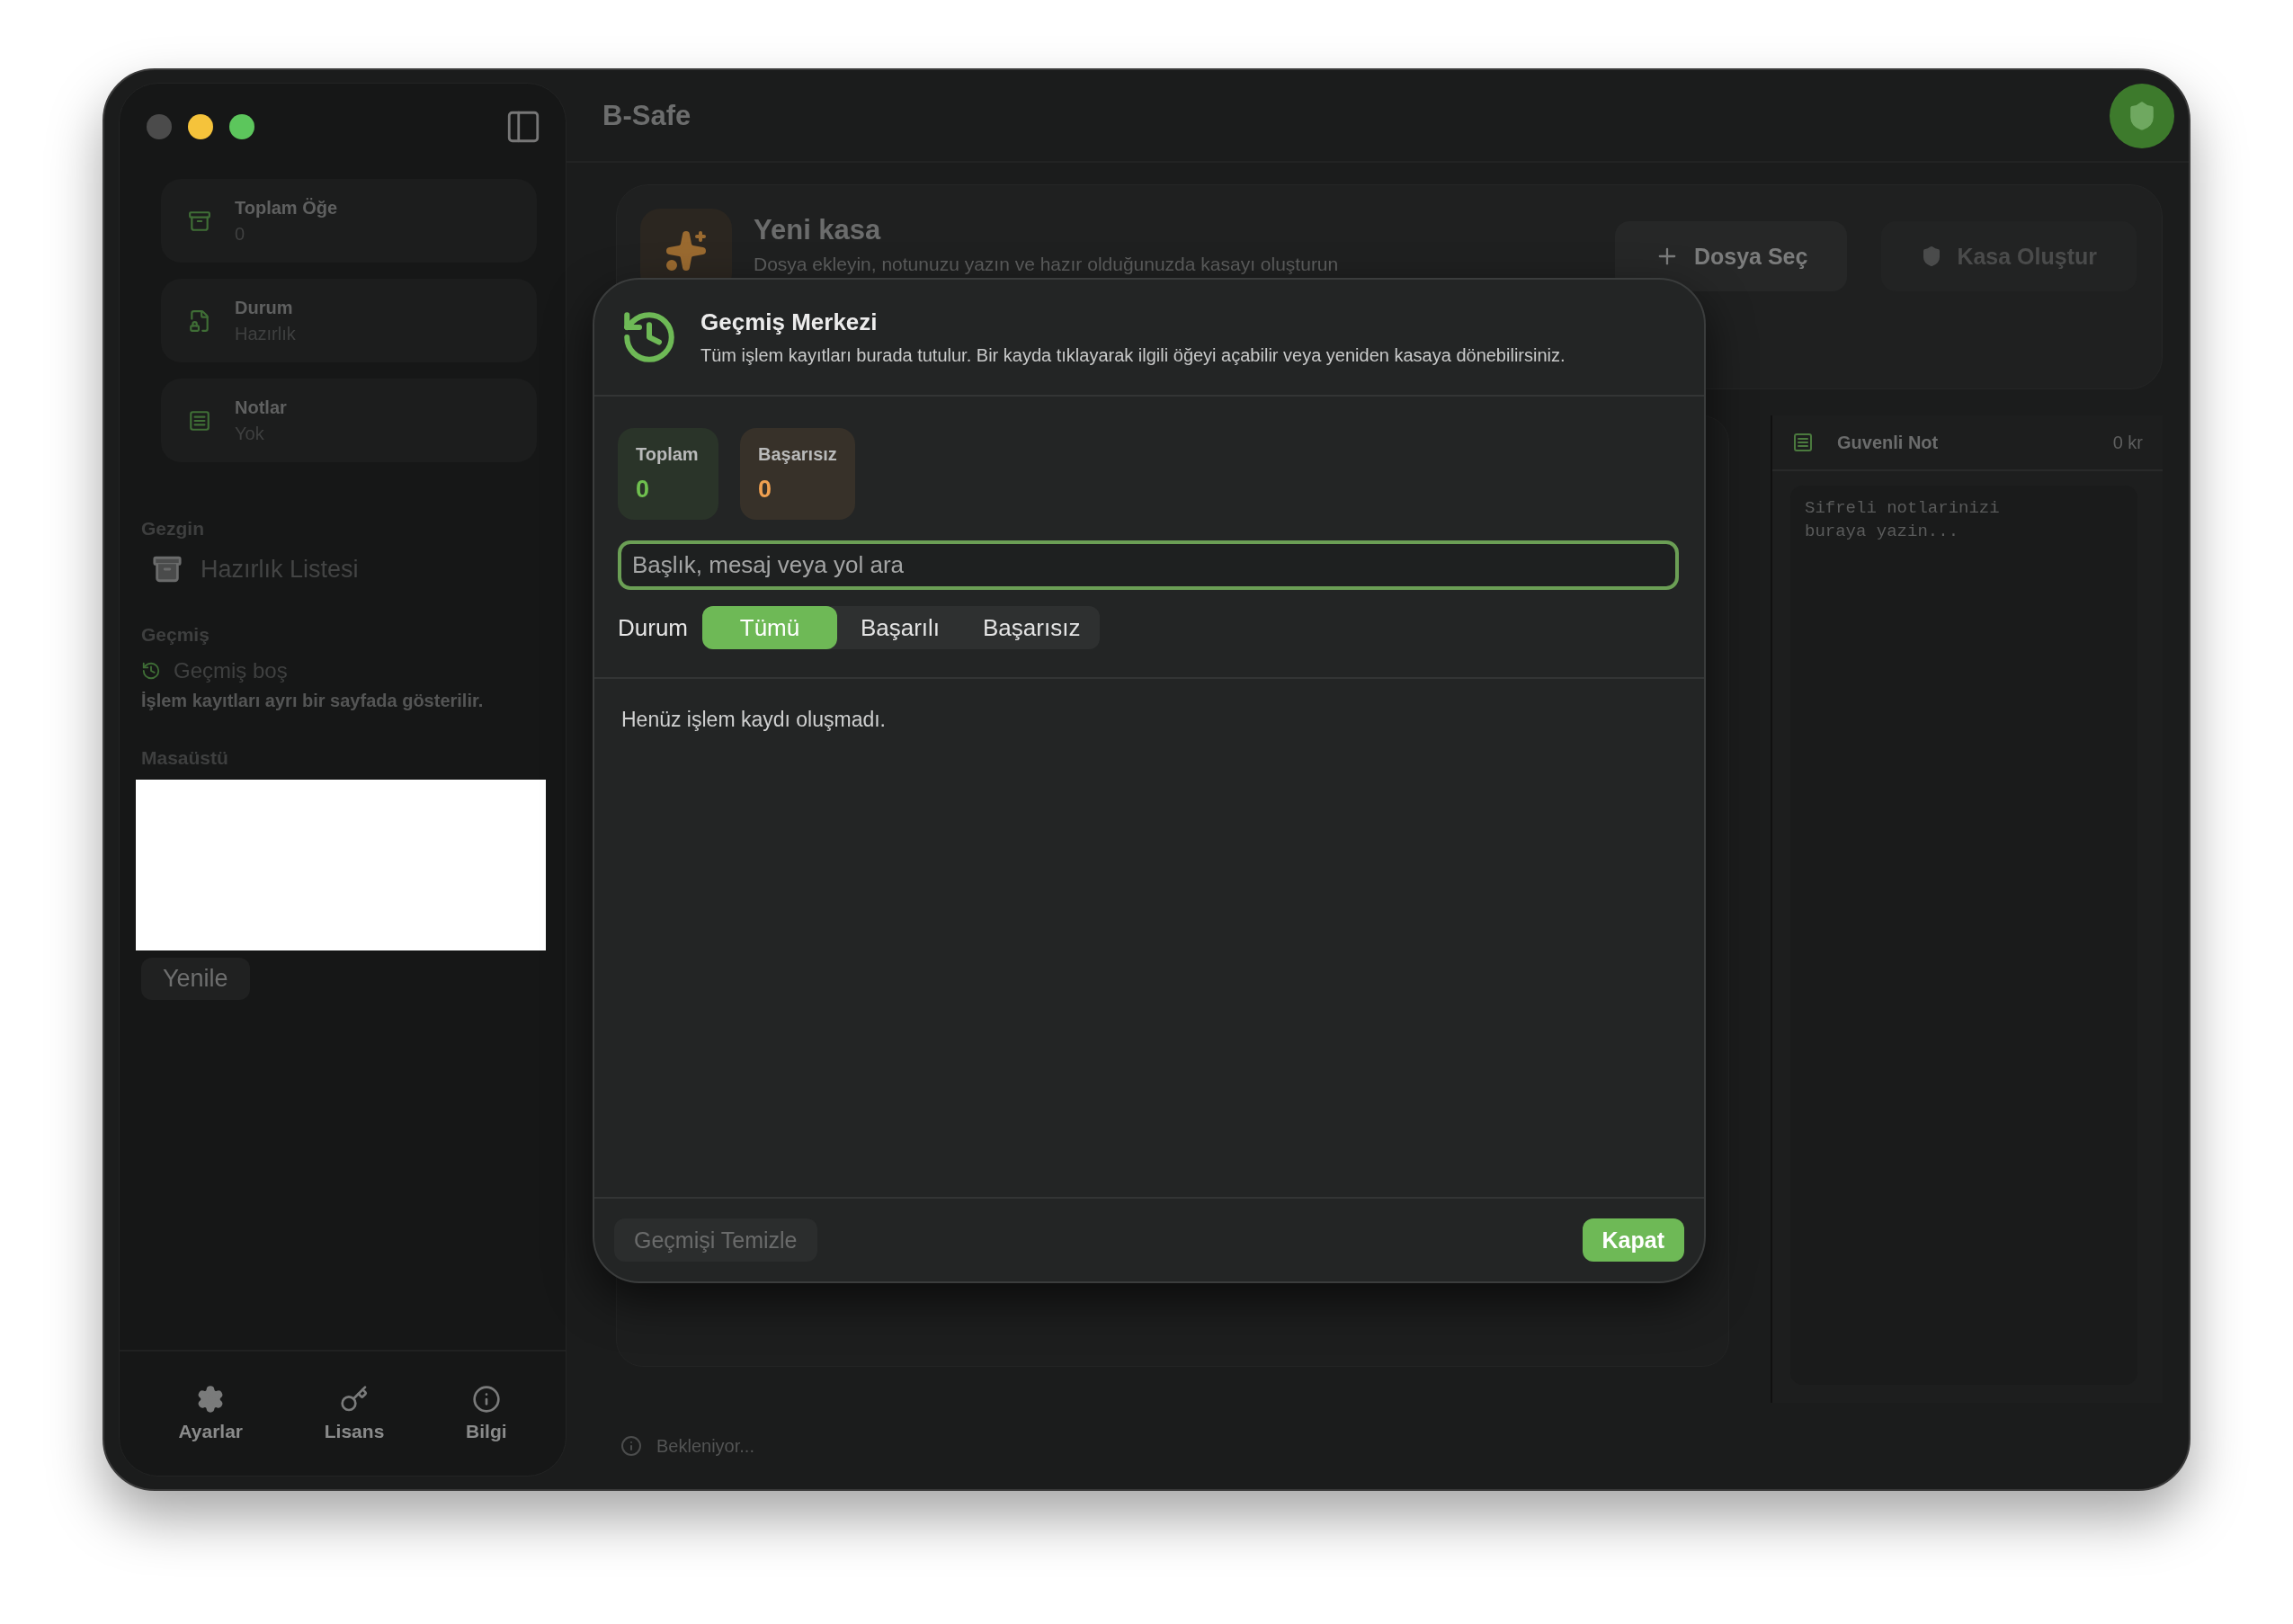 The image size is (2293, 1624). Describe the element at coordinates (818, 230) in the screenshot. I see `vault-title: Yeni kasa` at that location.